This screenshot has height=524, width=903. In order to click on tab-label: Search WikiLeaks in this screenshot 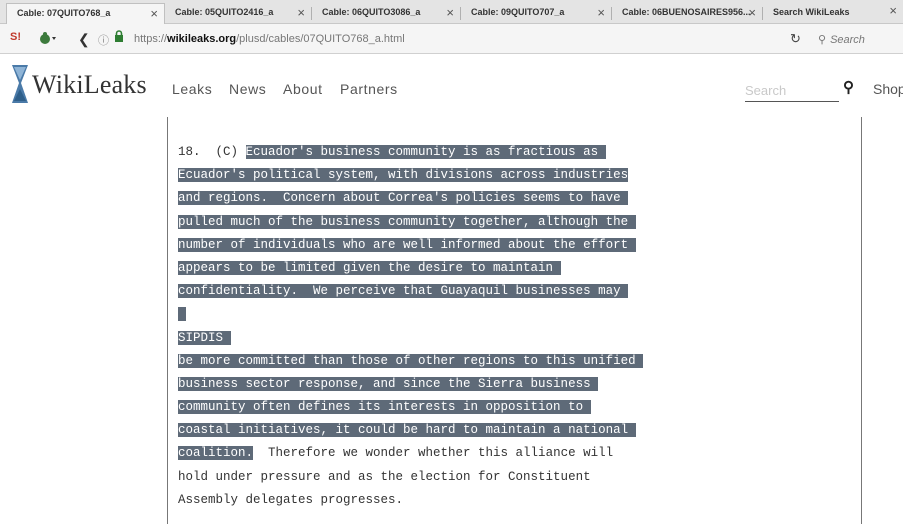, I will do `click(811, 12)`.